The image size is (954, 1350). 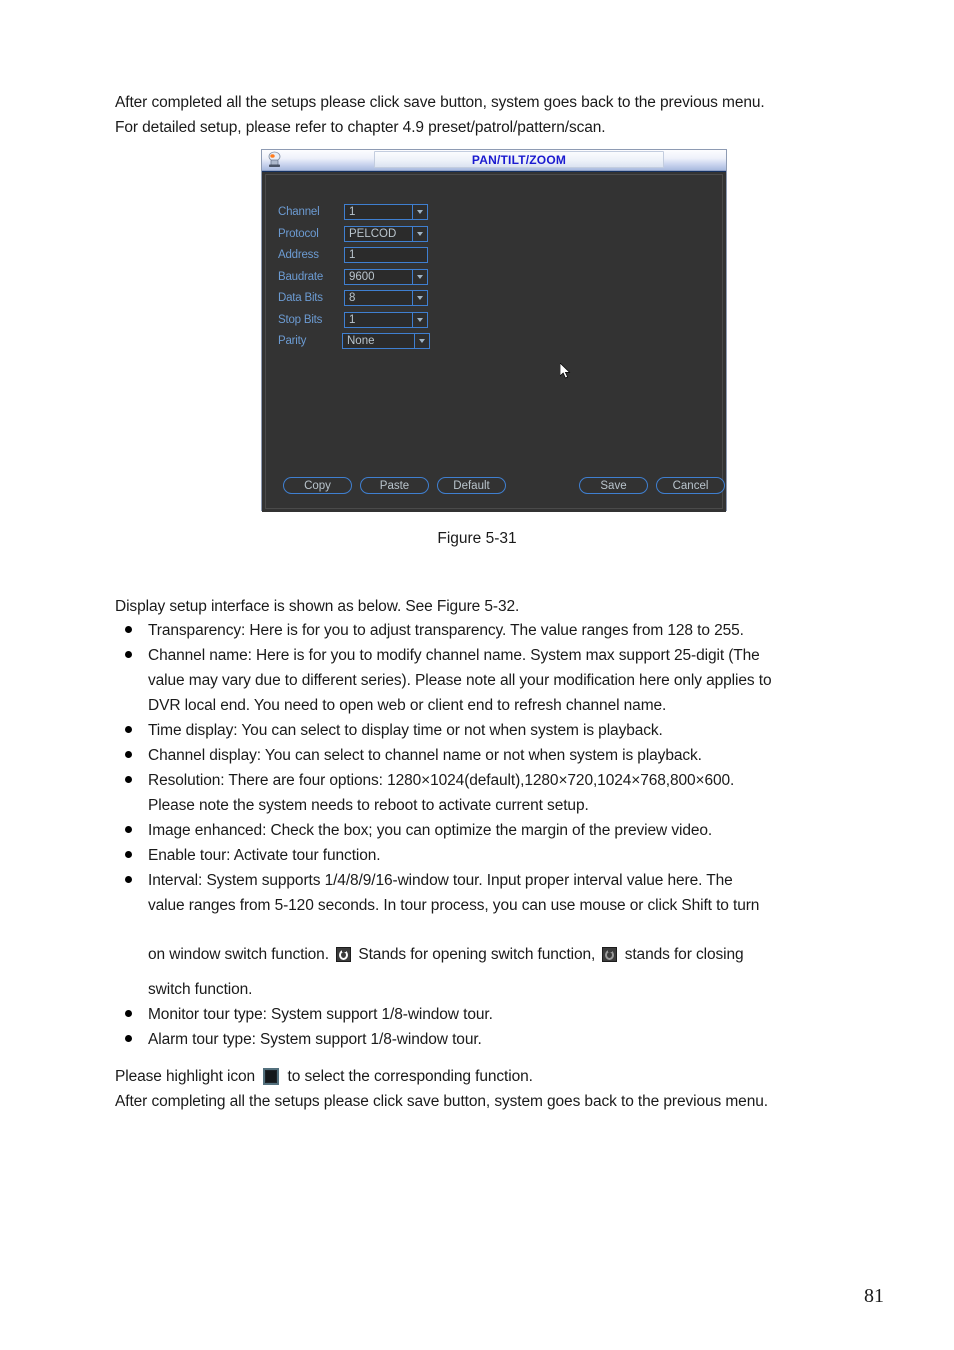 What do you see at coordinates (362, 276) in the screenshot?
I see `value-baudrate: 9600` at bounding box center [362, 276].